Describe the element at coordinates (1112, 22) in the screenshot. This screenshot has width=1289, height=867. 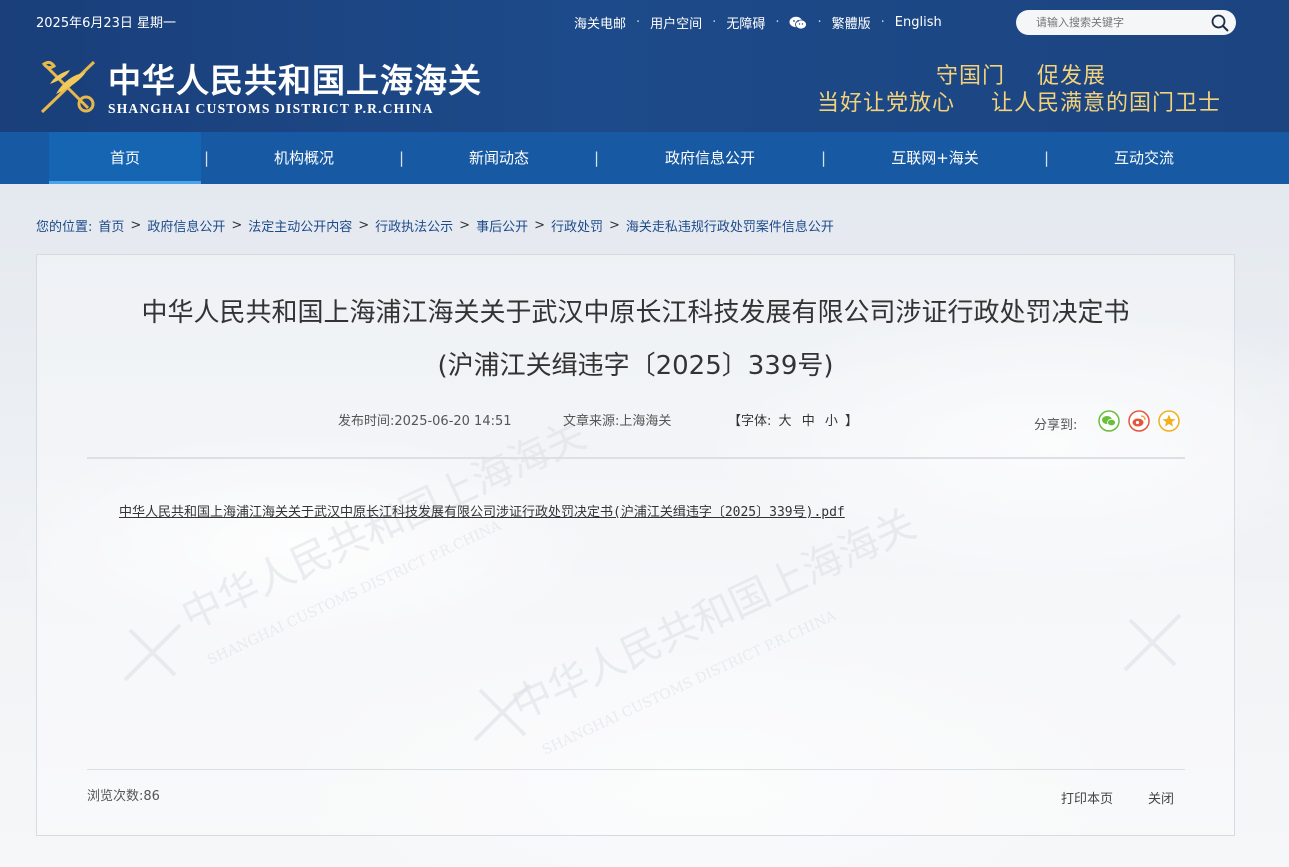
I see `search-input` at that location.